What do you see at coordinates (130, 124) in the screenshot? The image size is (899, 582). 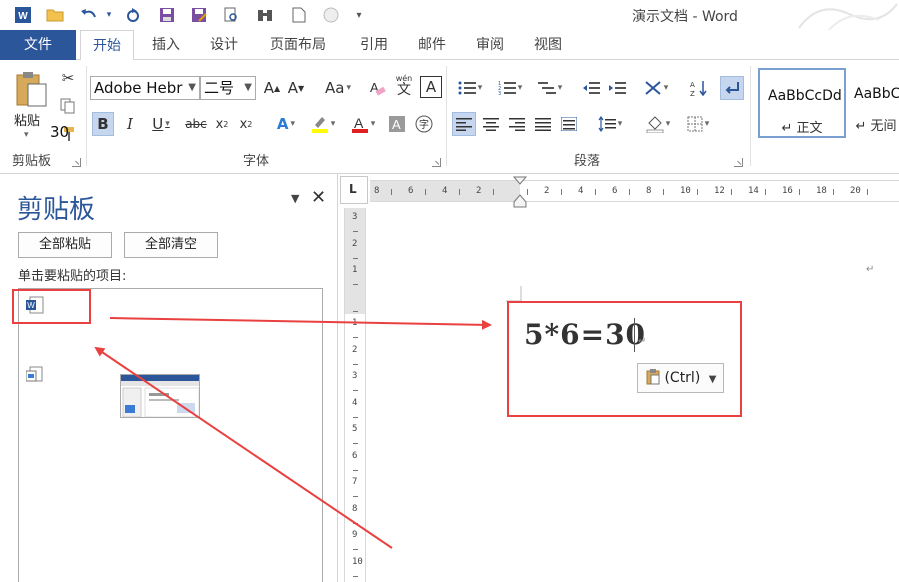 I see `italic-button: I` at bounding box center [130, 124].